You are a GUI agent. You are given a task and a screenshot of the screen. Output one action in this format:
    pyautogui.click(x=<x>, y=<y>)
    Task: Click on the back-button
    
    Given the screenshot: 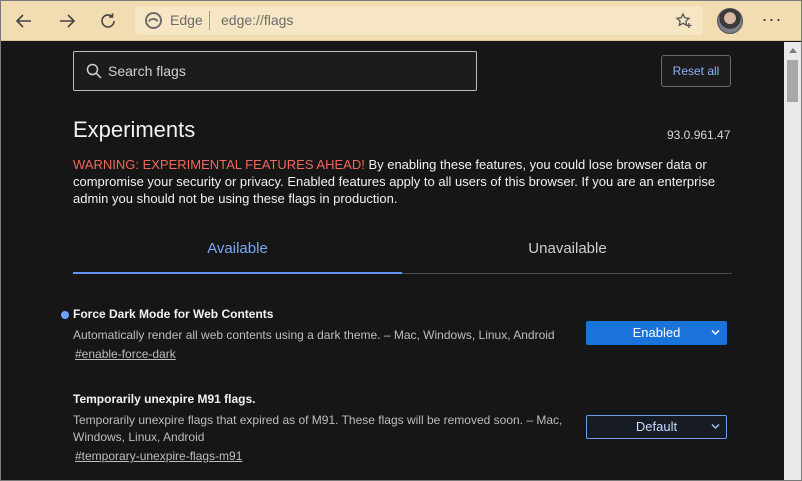 What is the action you would take?
    pyautogui.click(x=24, y=21)
    